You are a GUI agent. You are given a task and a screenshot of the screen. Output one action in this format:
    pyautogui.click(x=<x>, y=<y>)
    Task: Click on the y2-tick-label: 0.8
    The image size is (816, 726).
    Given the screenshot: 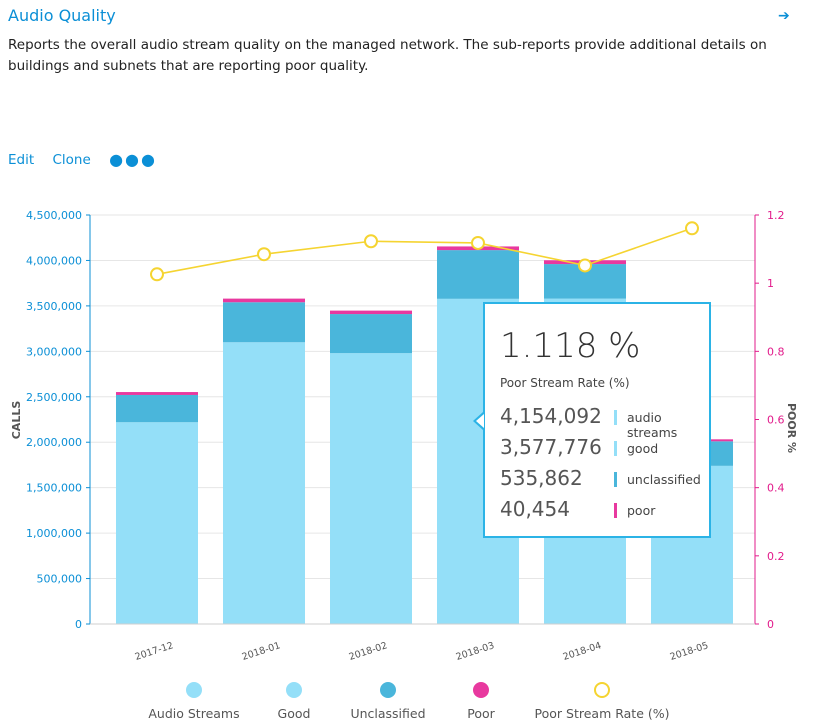 What is the action you would take?
    pyautogui.click(x=776, y=351)
    